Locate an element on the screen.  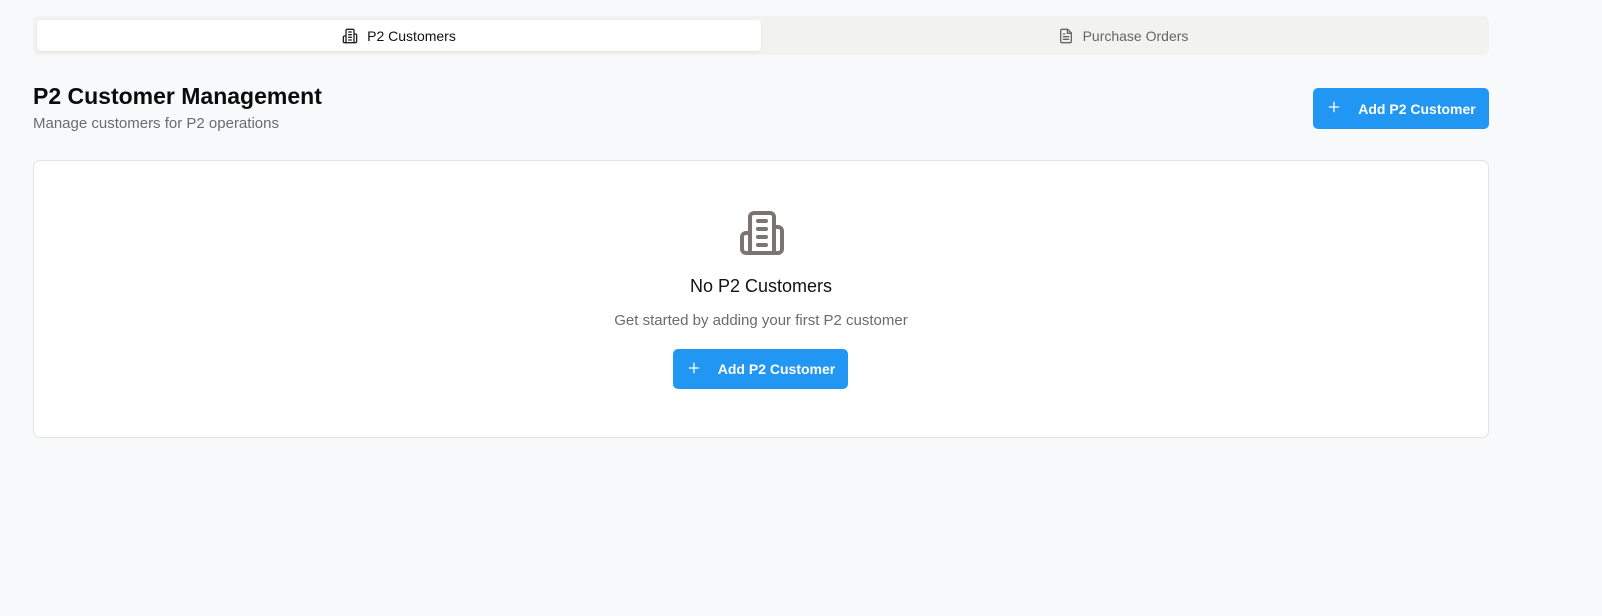
add-first-p2-customer-button: Add P2 Customer is located at coordinates (760, 369).